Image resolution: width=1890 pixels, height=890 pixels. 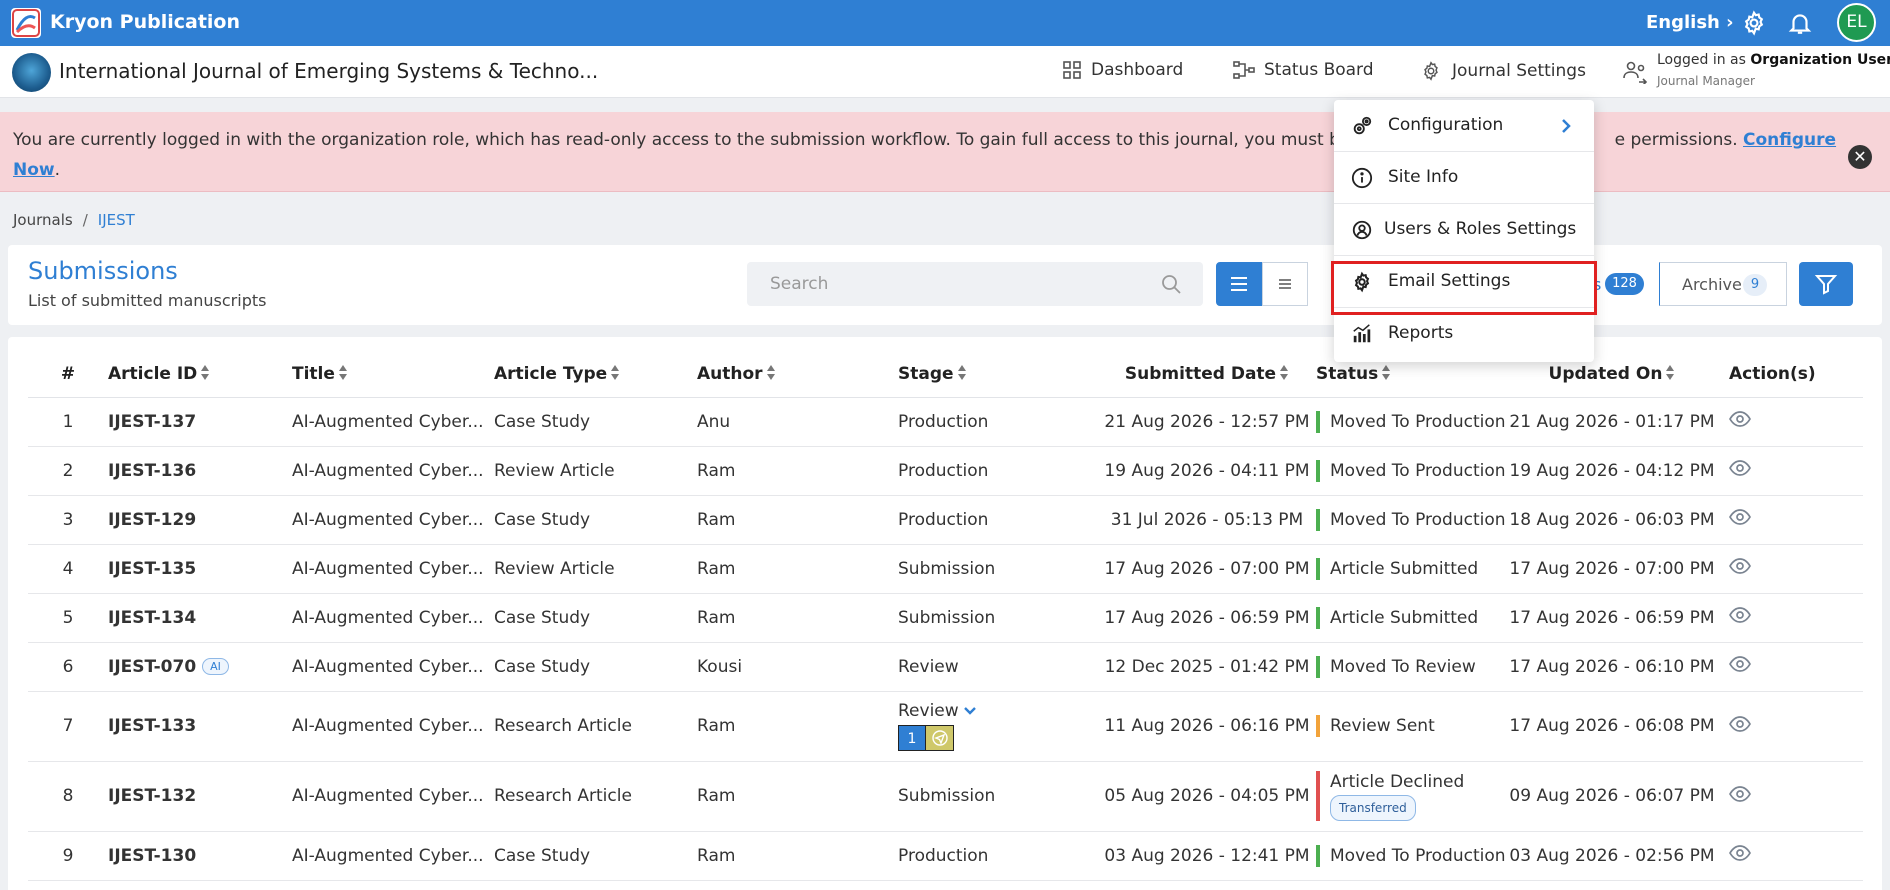 I want to click on breadcrumb-journals: Journals, so click(x=43, y=220).